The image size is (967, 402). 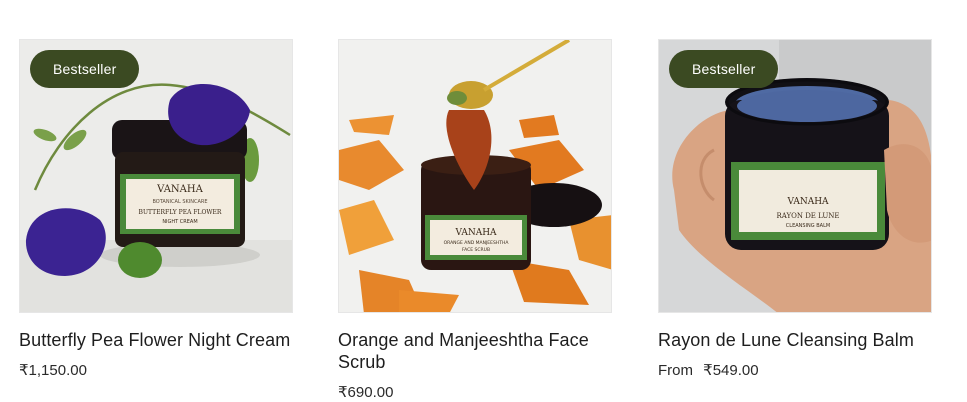 What do you see at coordinates (475, 392) in the screenshot?
I see `product-price: ₹690.00` at bounding box center [475, 392].